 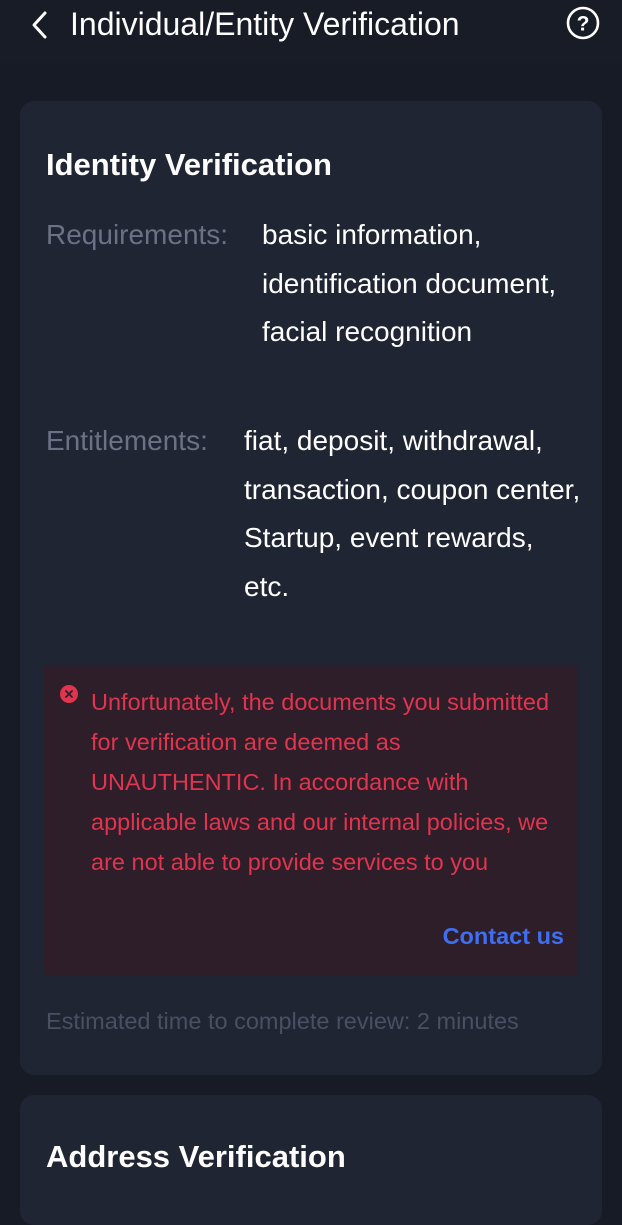 What do you see at coordinates (196, 1156) in the screenshot?
I see `address-title: Address Verification` at bounding box center [196, 1156].